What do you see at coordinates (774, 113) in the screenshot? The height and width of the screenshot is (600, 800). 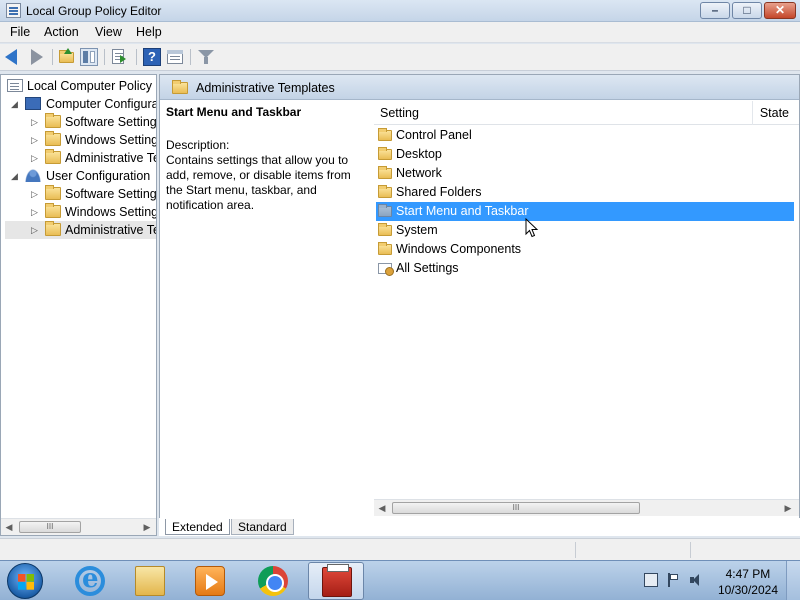 I see `column-header-state: State` at bounding box center [774, 113].